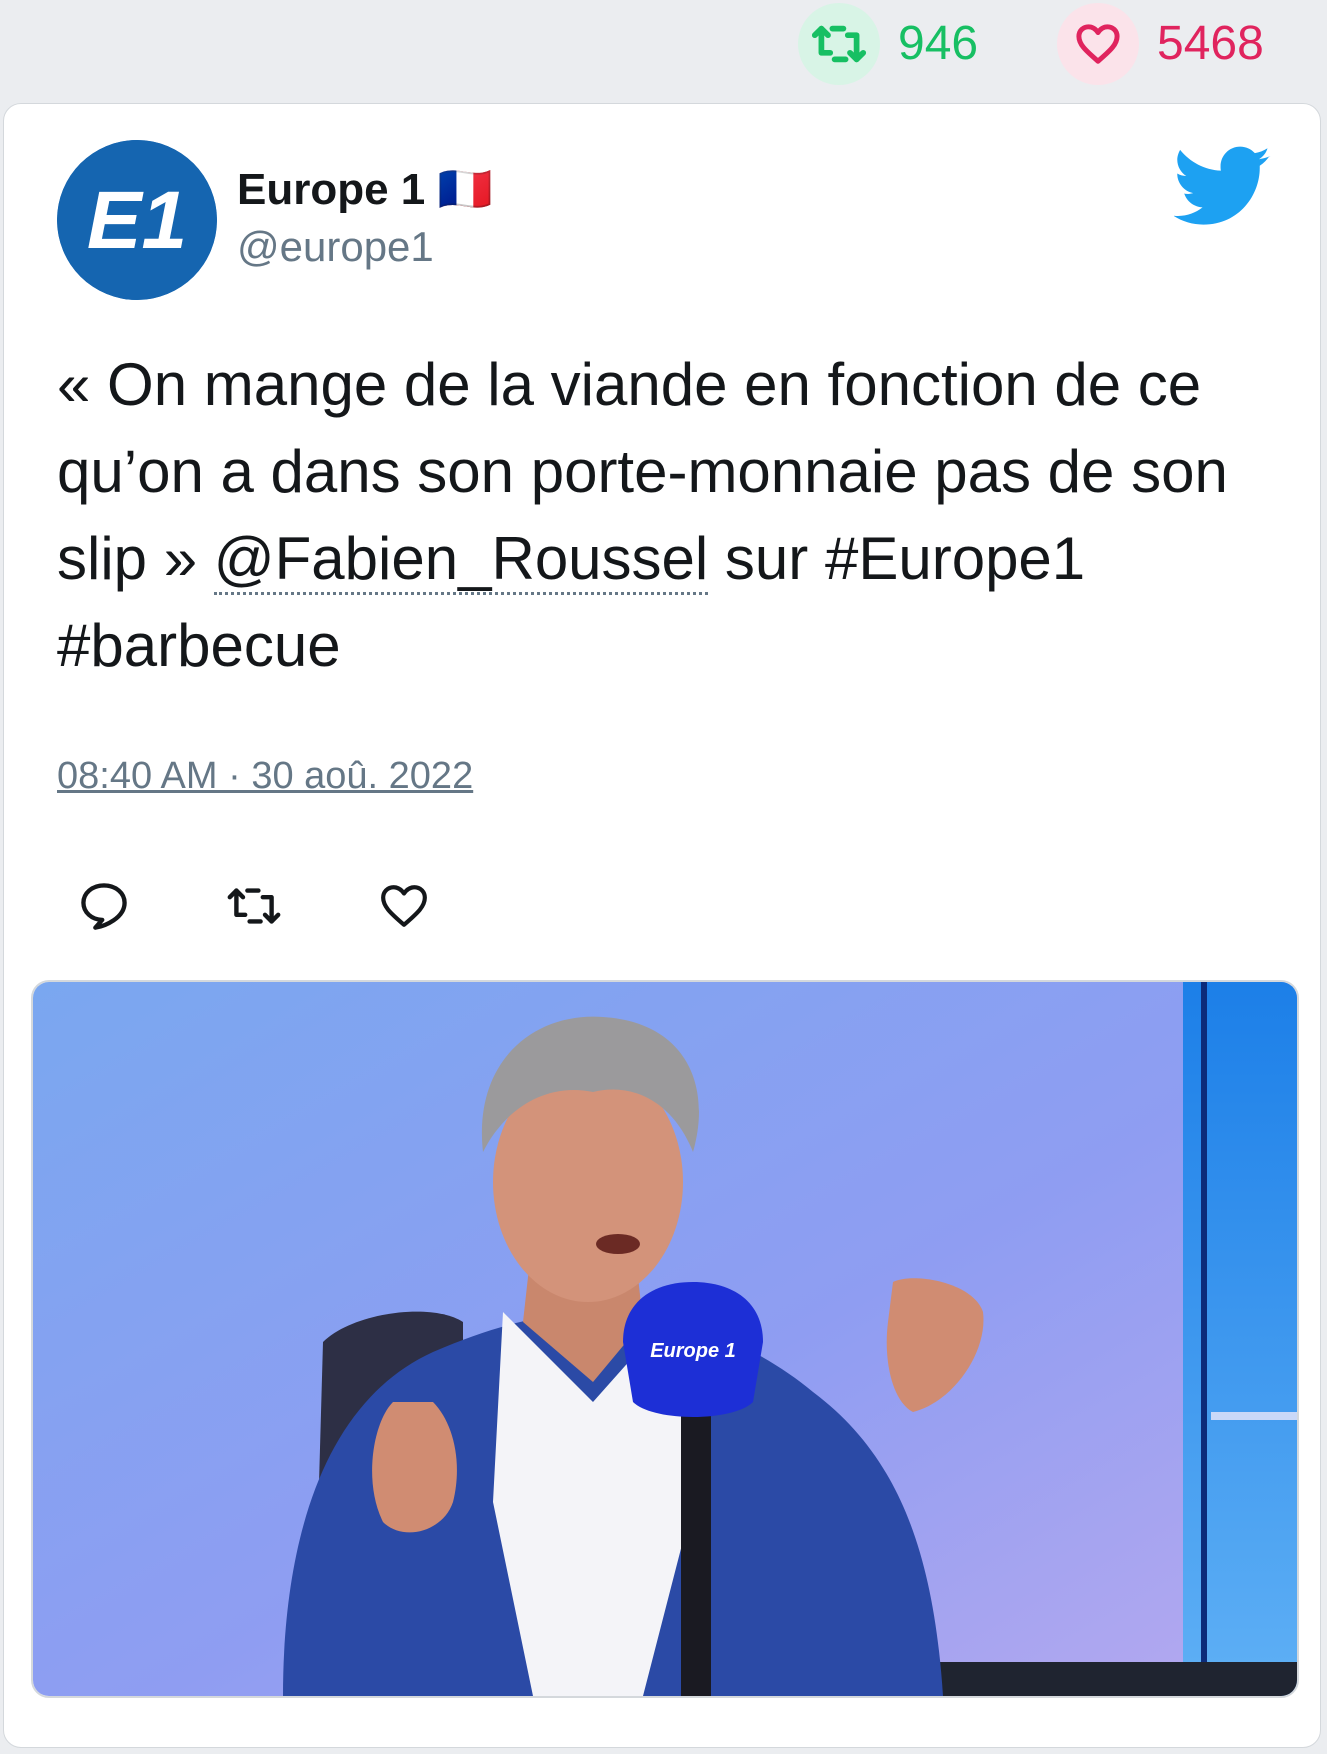  I want to click on left-hand, so click(414, 1467).